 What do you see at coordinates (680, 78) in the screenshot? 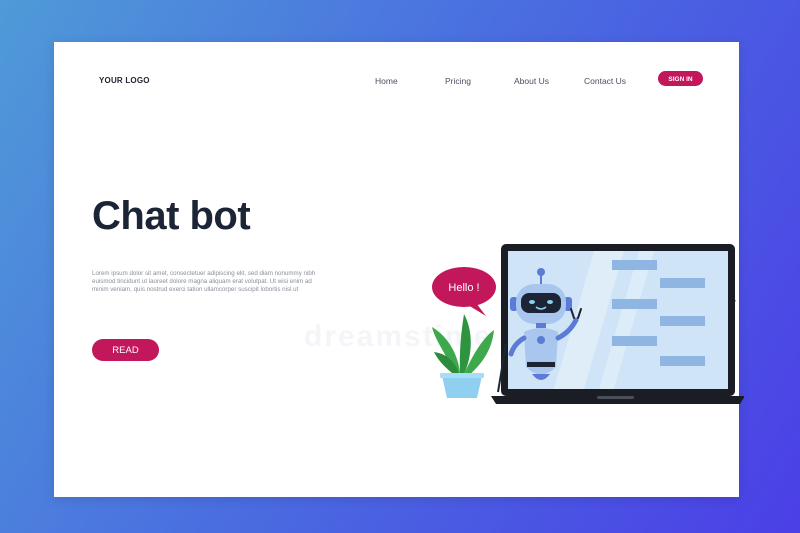
I see `sign-in-button: SIGN IN` at bounding box center [680, 78].